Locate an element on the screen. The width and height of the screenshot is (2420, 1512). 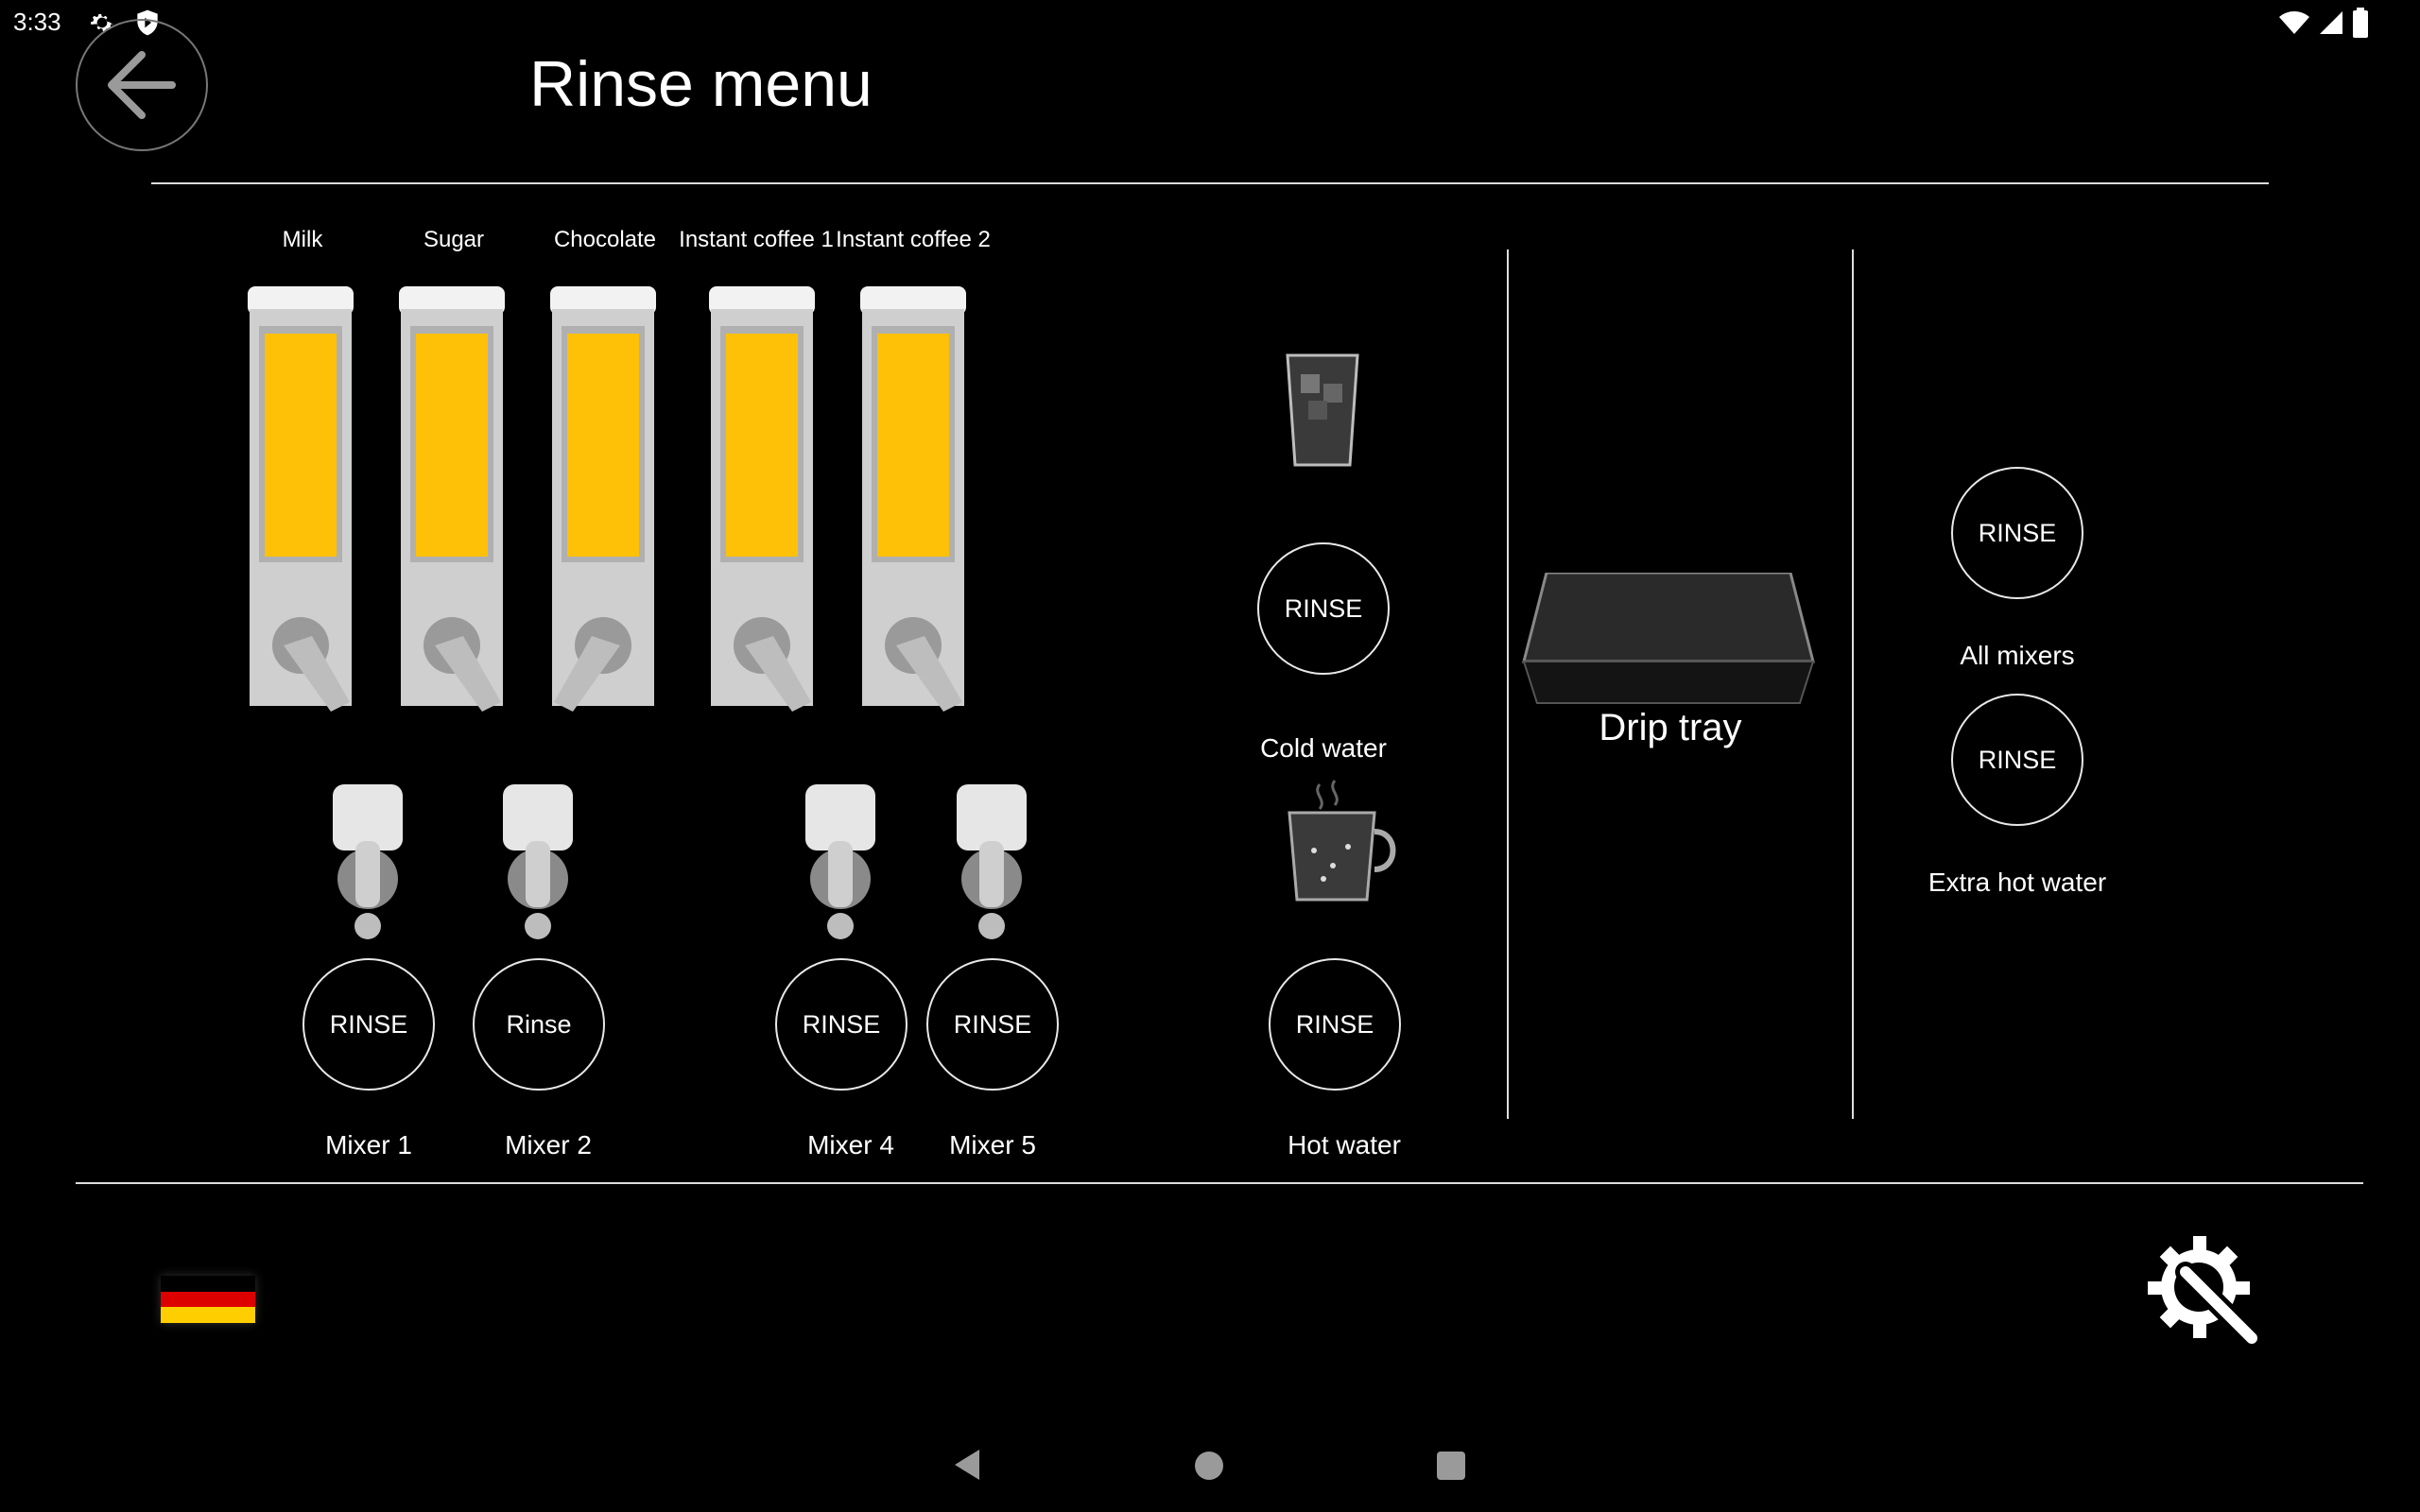
canister-label: Milk is located at coordinates (302, 239).